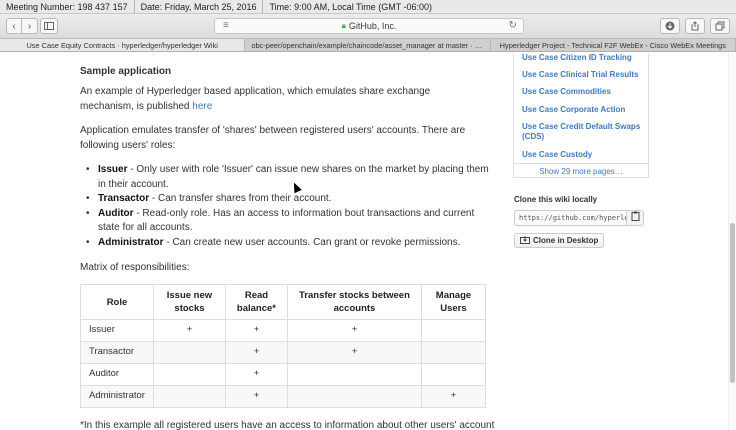  I want to click on clone-in-desktop-button: Clone in Desktop, so click(559, 240).